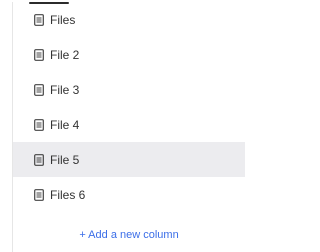 Image resolution: width=320 pixels, height=252 pixels. Describe the element at coordinates (63, 19) in the screenshot. I see `list-item-label: Files` at that location.